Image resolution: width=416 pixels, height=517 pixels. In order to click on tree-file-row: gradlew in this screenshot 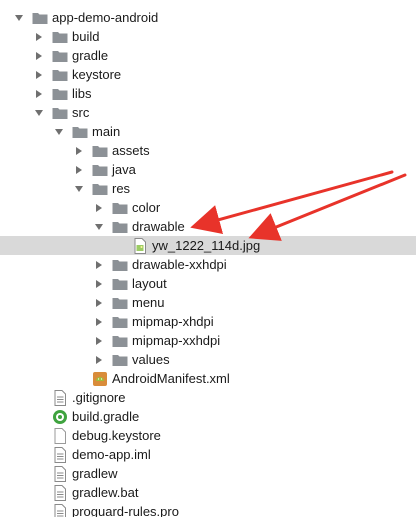, I will do `click(208, 473)`.